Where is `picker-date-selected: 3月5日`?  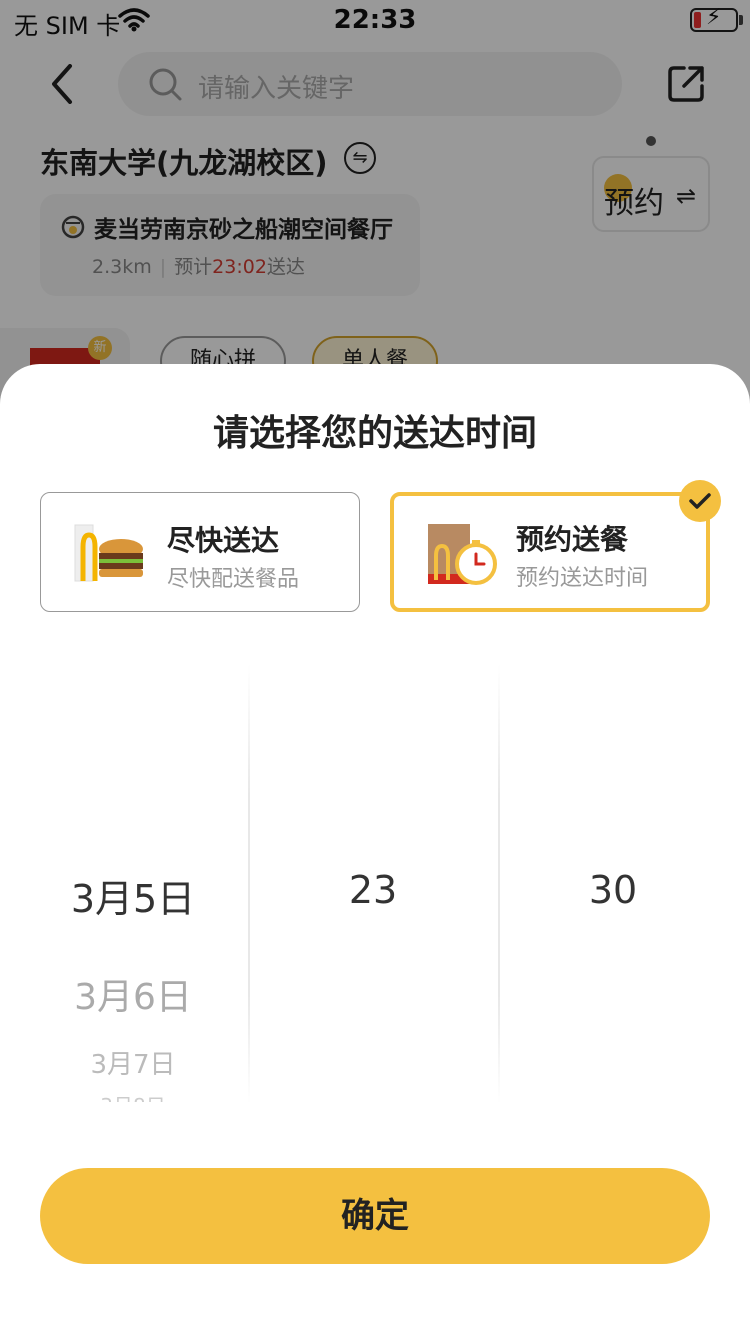
picker-date-selected: 3月5日 is located at coordinates (133, 895).